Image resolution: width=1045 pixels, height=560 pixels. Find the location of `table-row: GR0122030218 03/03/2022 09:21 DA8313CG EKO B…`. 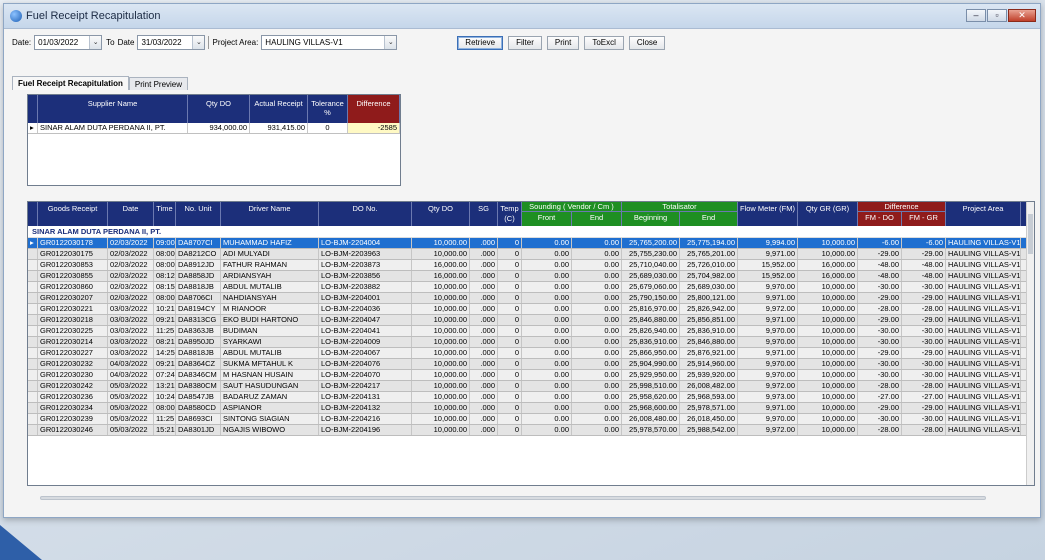

table-row: GR0122030218 03/03/2022 09:21 DA8313CG EKO B… is located at coordinates (531, 320).